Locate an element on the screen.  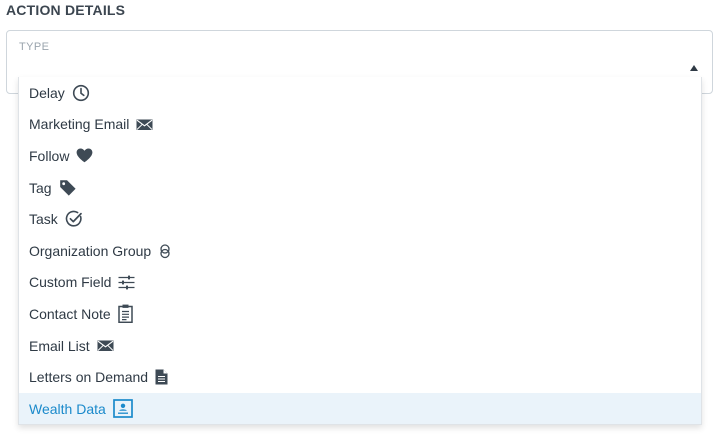
option-letters-on-demand: Letters on Demand is located at coordinates (360, 377).